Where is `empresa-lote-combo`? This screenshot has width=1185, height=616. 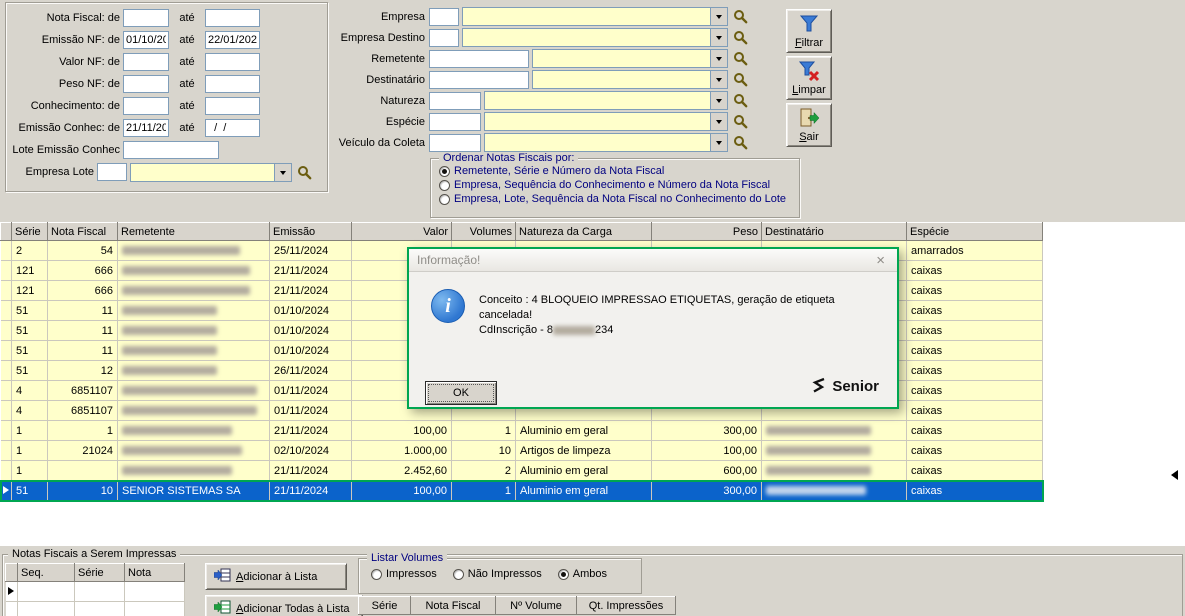 empresa-lote-combo is located at coordinates (211, 172).